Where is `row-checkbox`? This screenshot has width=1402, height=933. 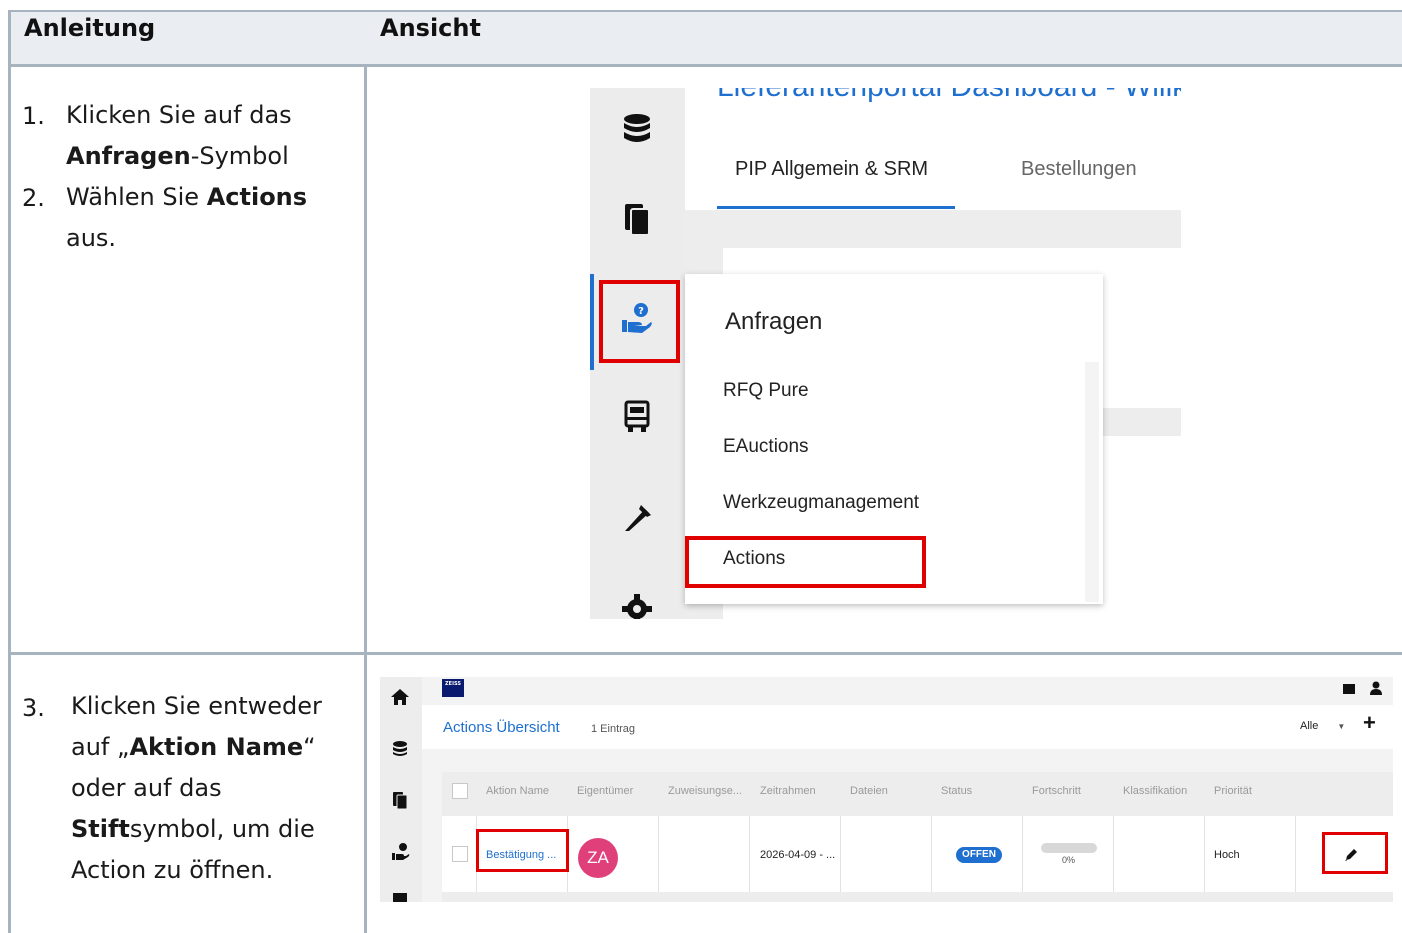 row-checkbox is located at coordinates (460, 854).